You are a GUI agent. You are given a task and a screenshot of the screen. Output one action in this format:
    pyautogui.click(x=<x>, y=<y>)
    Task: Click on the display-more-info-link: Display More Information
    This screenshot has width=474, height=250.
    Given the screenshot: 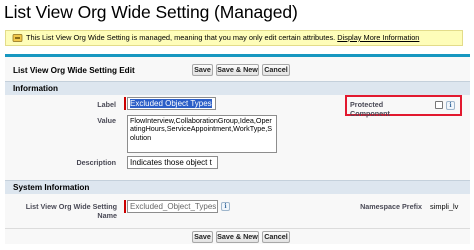 What is the action you would take?
    pyautogui.click(x=378, y=37)
    